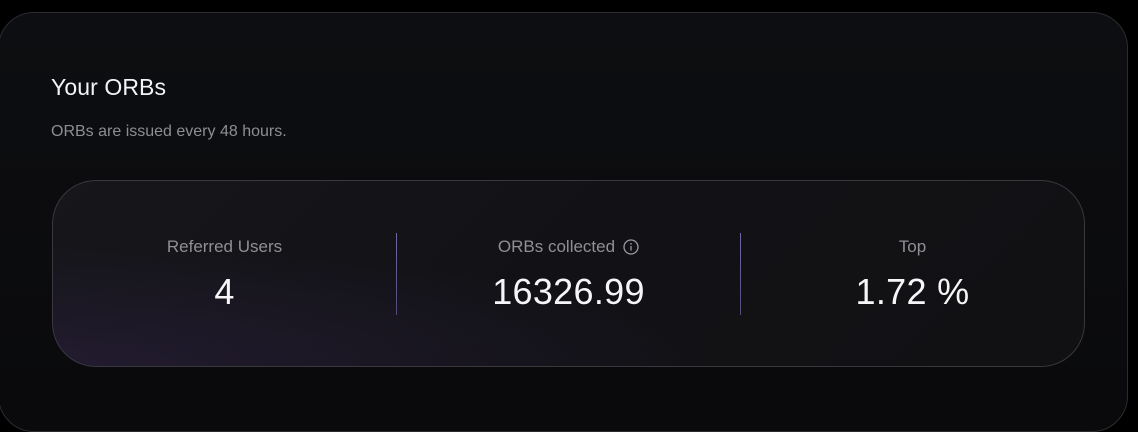  What do you see at coordinates (224, 291) in the screenshot?
I see `stat-value: 4` at bounding box center [224, 291].